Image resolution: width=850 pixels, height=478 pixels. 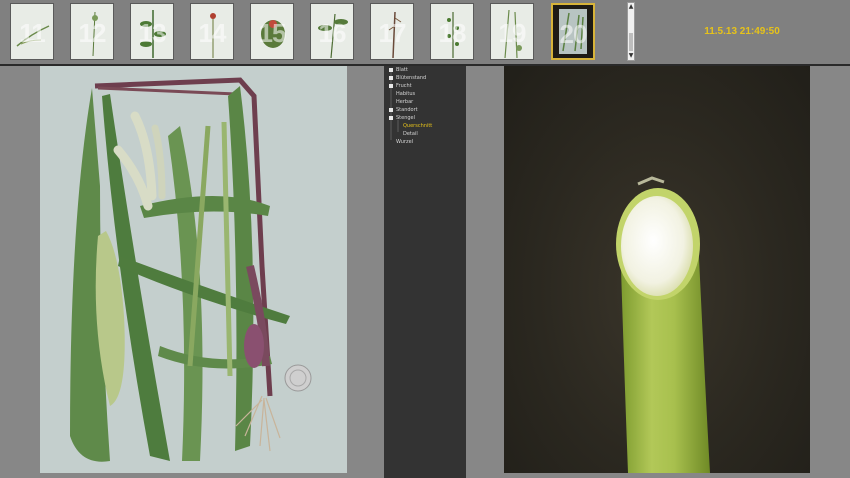 I want to click on thumbnail-number: 13, so click(x=152, y=33).